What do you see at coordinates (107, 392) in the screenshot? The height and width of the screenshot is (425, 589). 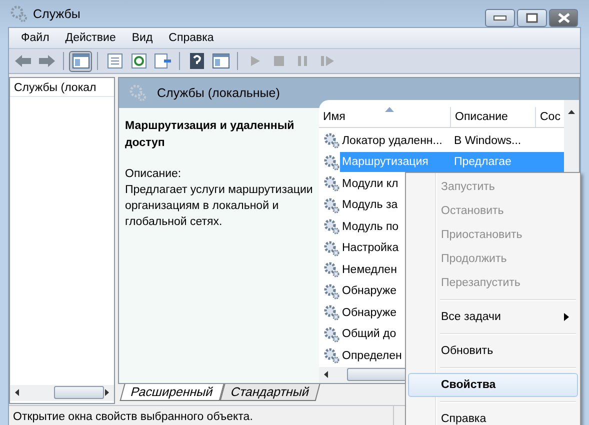 I see `right-arrow-icon` at bounding box center [107, 392].